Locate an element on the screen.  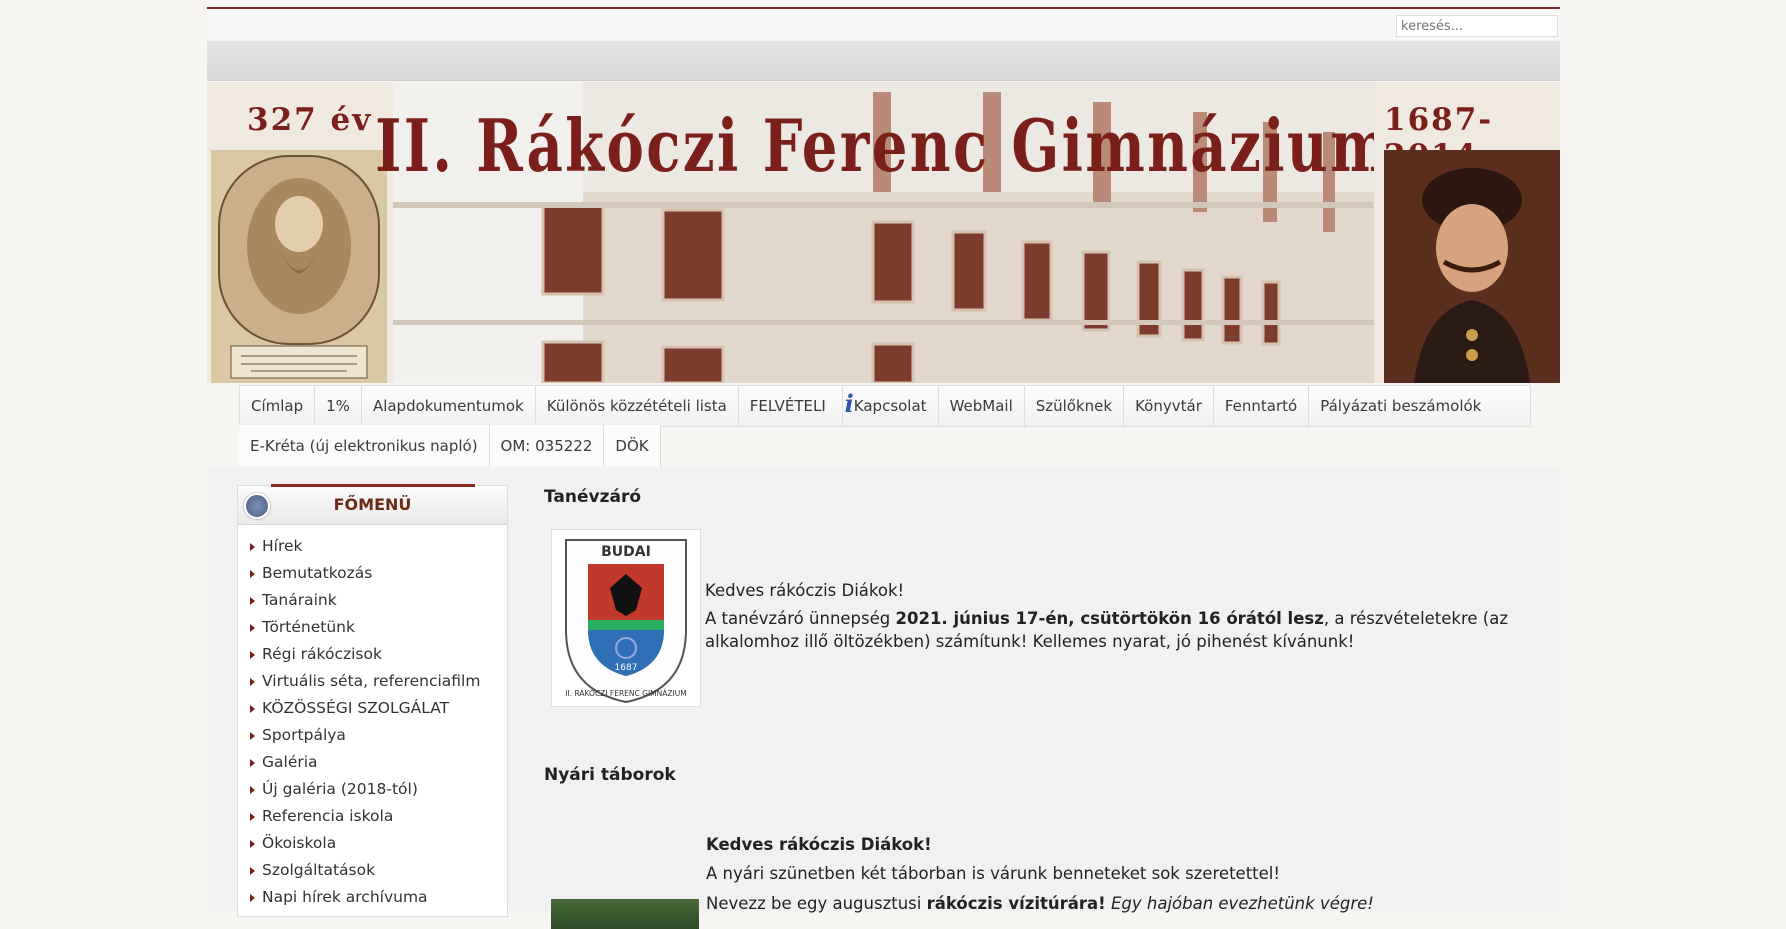
sidebar-item-bemutatkozas: Bemutatkozás is located at coordinates (378, 573).